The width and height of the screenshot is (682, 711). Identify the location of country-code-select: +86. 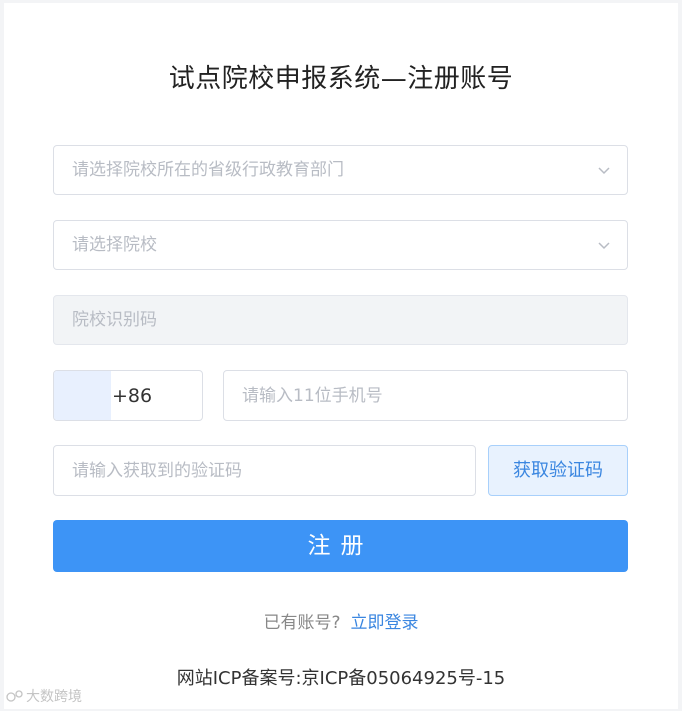
(128, 395).